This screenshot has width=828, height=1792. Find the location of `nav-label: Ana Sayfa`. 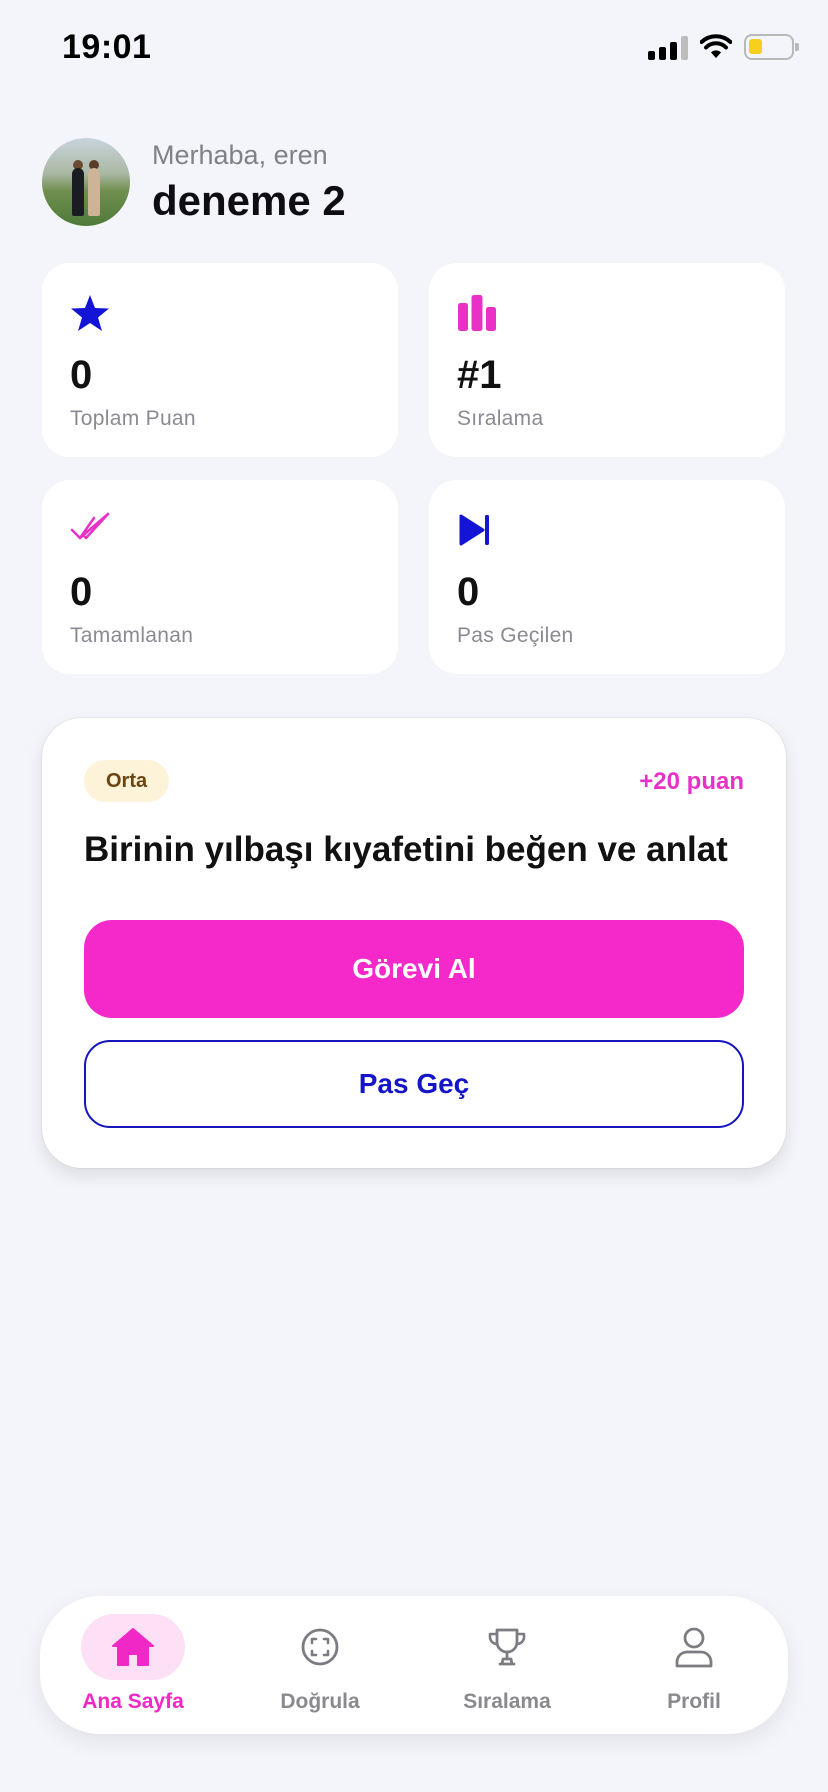

nav-label: Ana Sayfa is located at coordinates (133, 1701).